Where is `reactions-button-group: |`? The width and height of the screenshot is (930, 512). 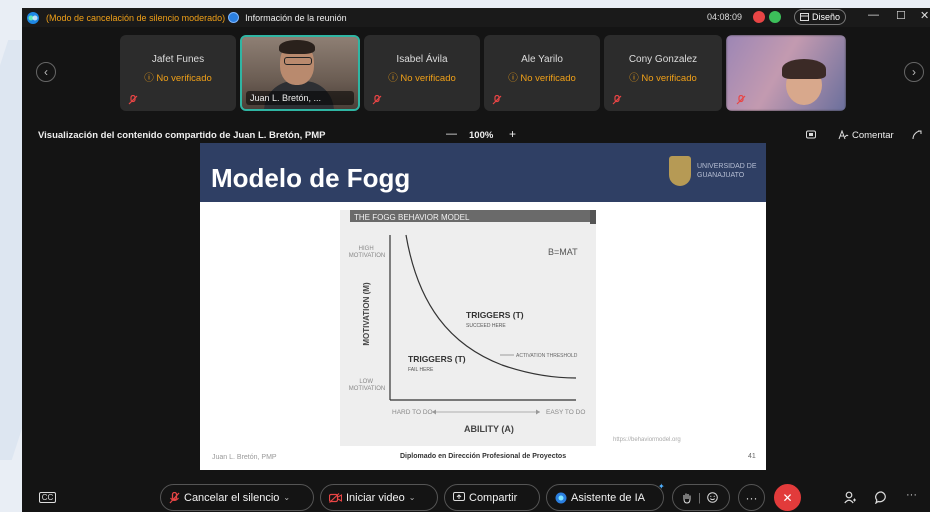 reactions-button-group: | is located at coordinates (701, 497).